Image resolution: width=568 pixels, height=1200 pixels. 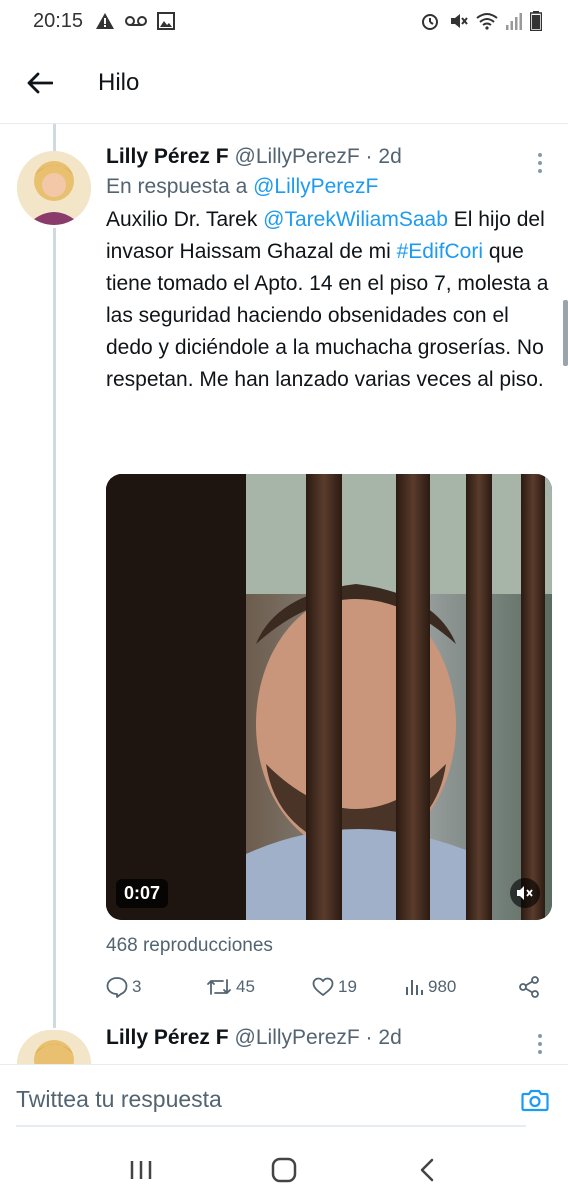 I want to click on home-icon, so click(x=284, y=1170).